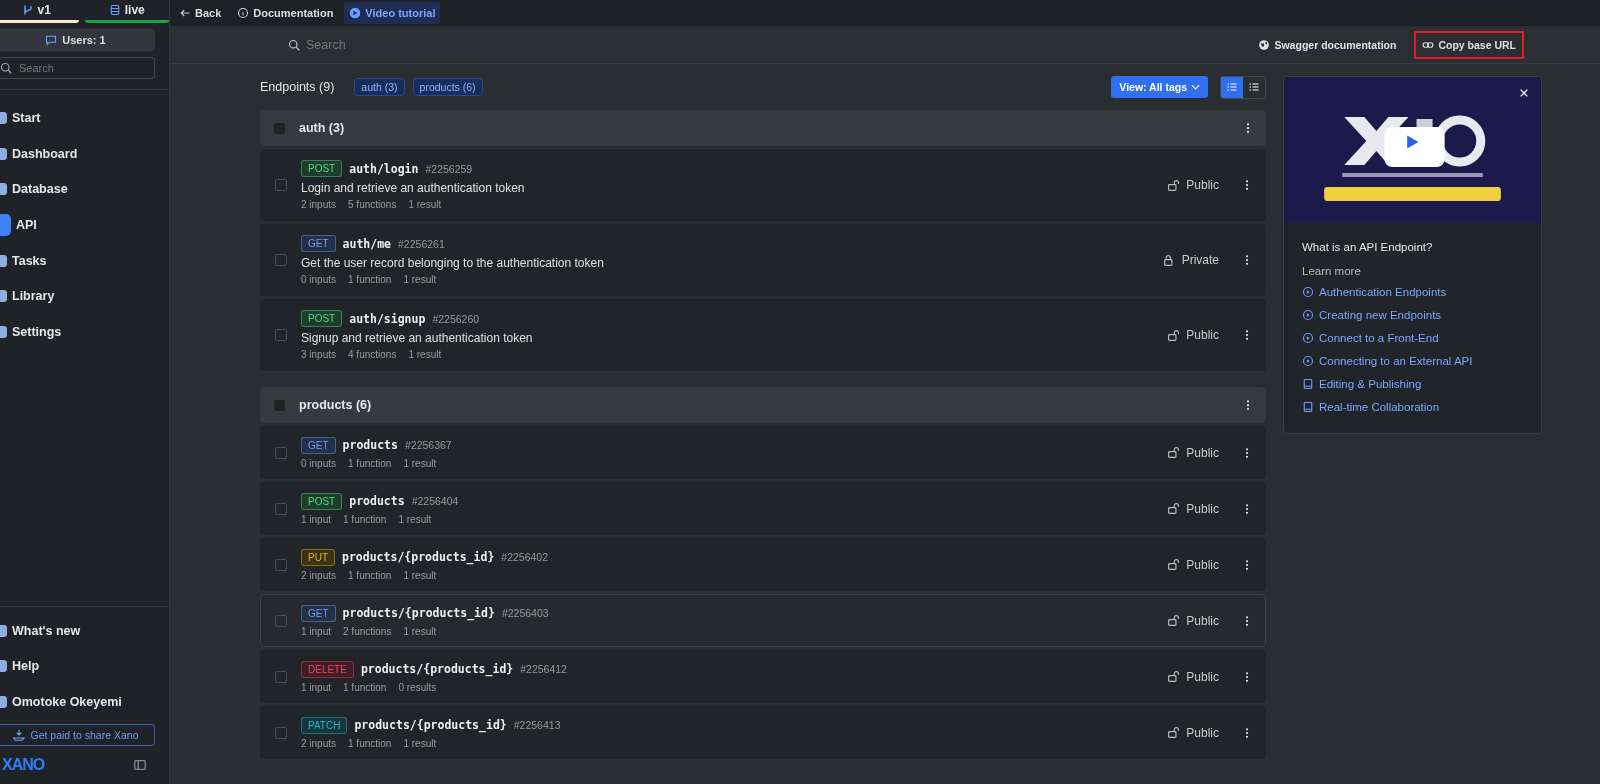  What do you see at coordinates (763, 508) in the screenshot?
I see `endpoint-row: POST products #2256404 1 input 1 function 1 result Public` at bounding box center [763, 508].